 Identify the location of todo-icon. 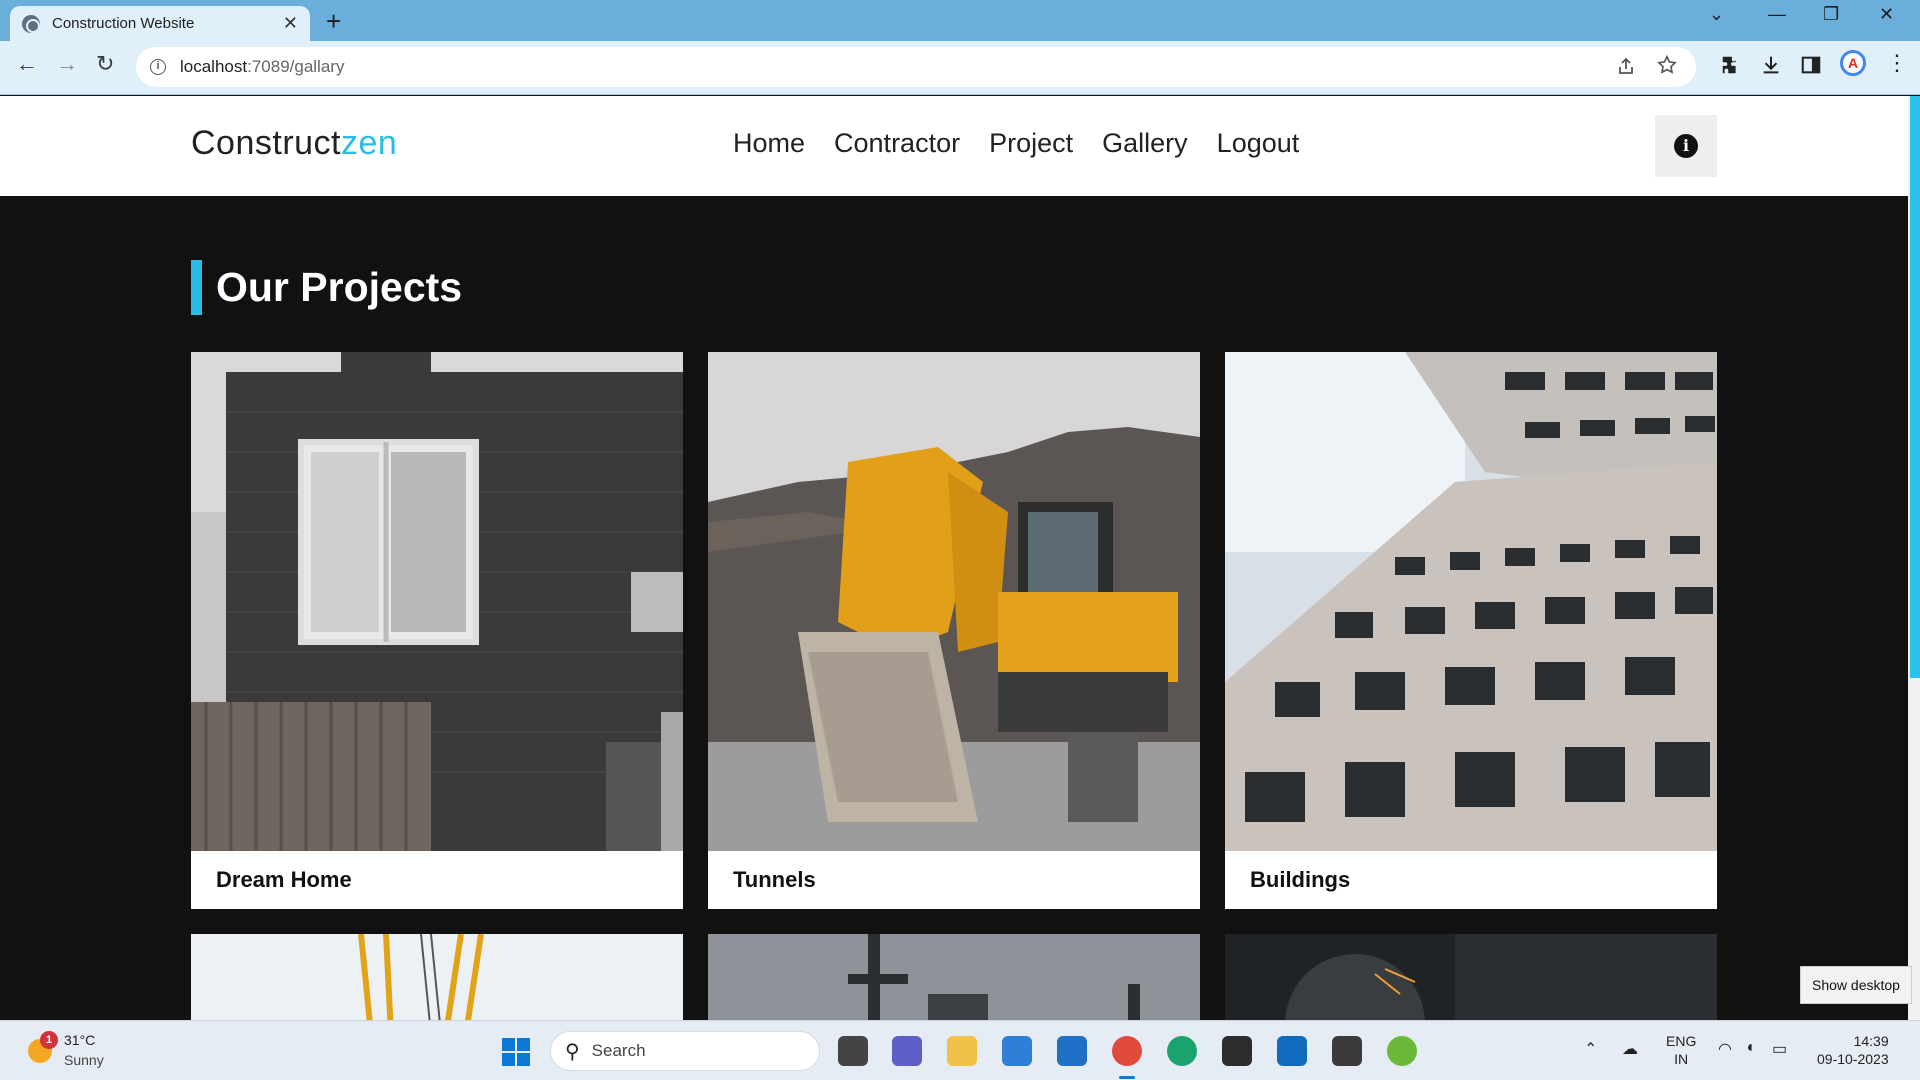
(1017, 1051).